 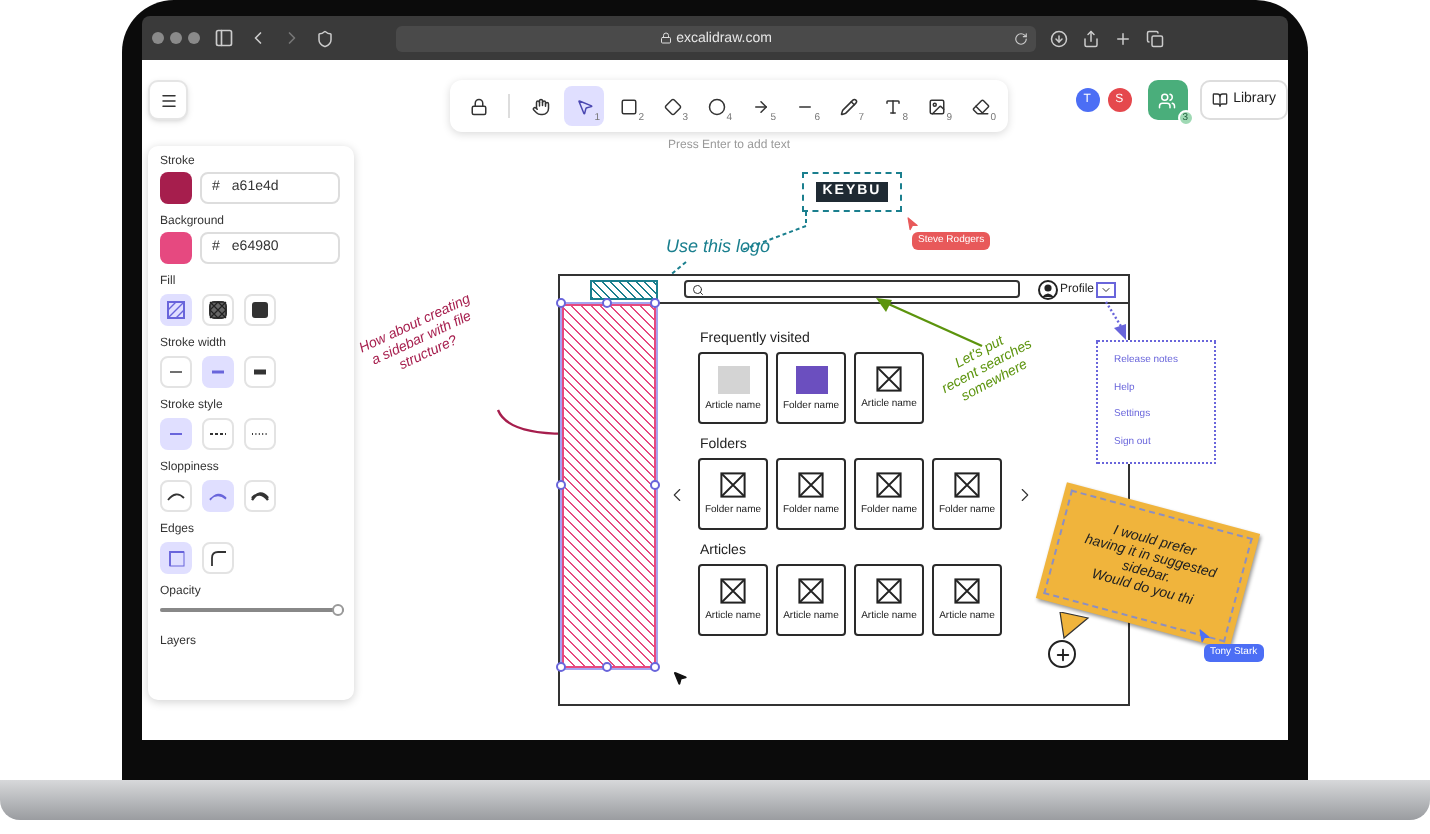 What do you see at coordinates (252, 610) in the screenshot?
I see `opacity-slider` at bounding box center [252, 610].